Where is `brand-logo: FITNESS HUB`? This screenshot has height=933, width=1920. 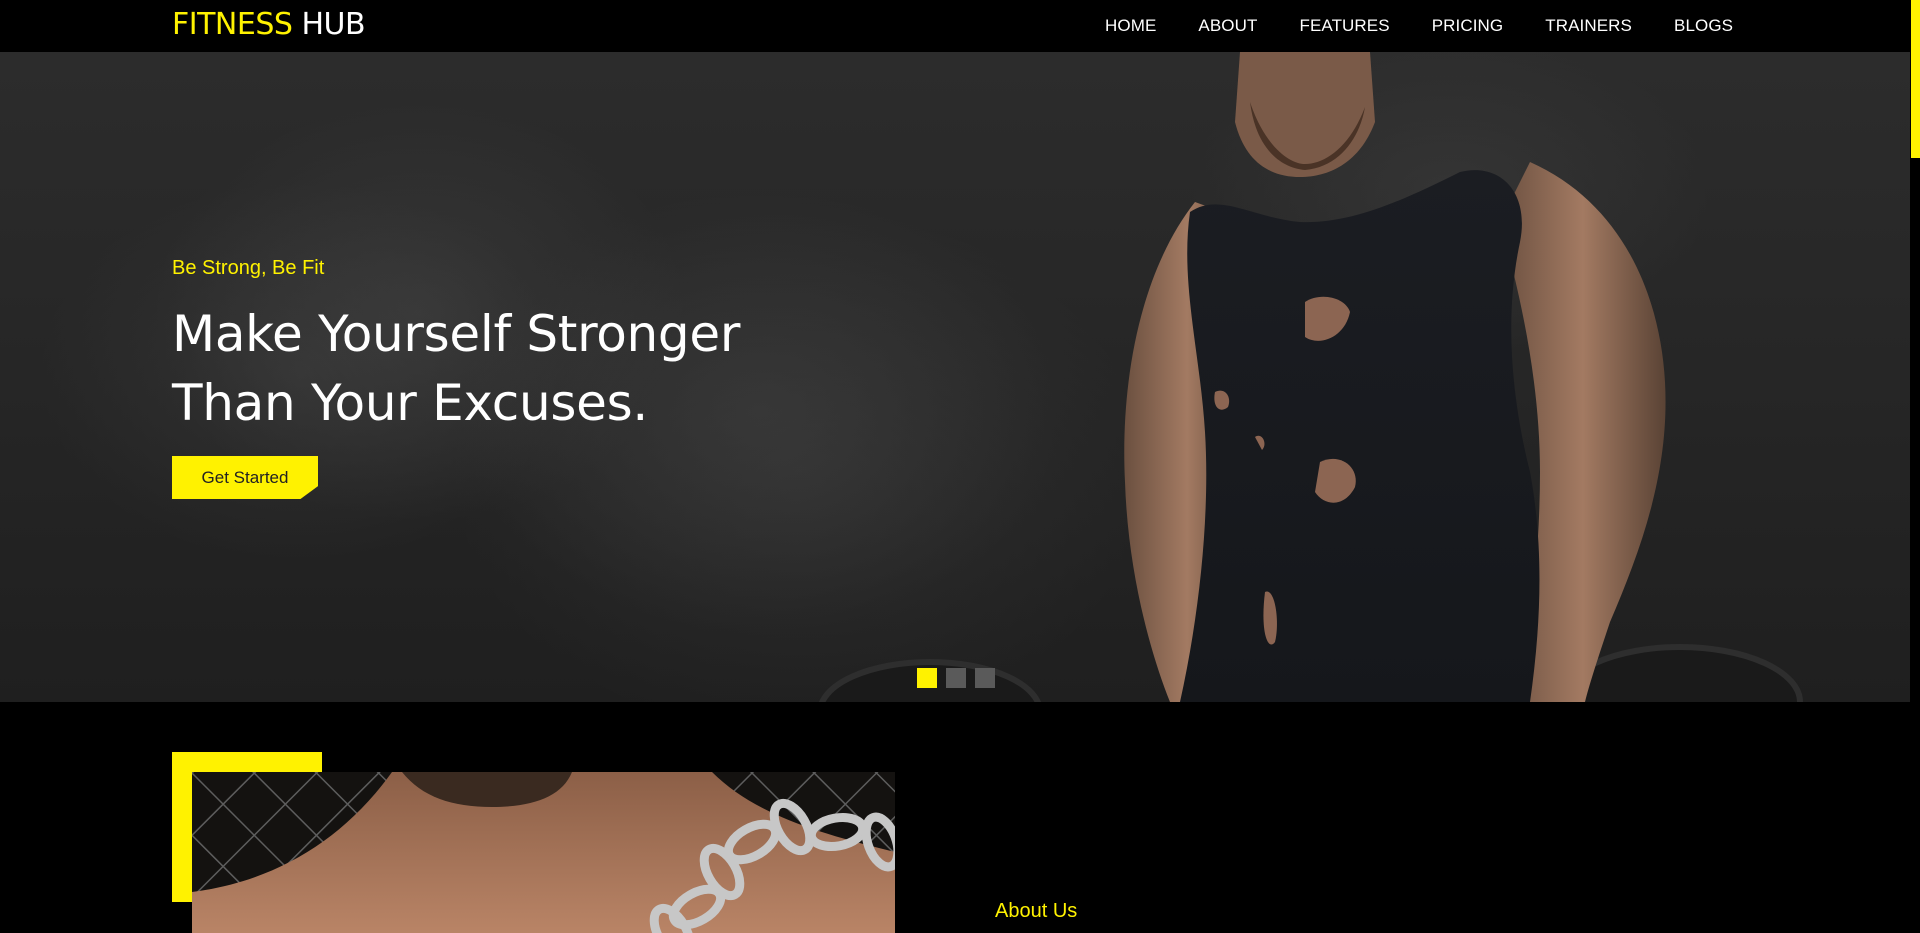
brand-logo: FITNESS HUB is located at coordinates (269, 24).